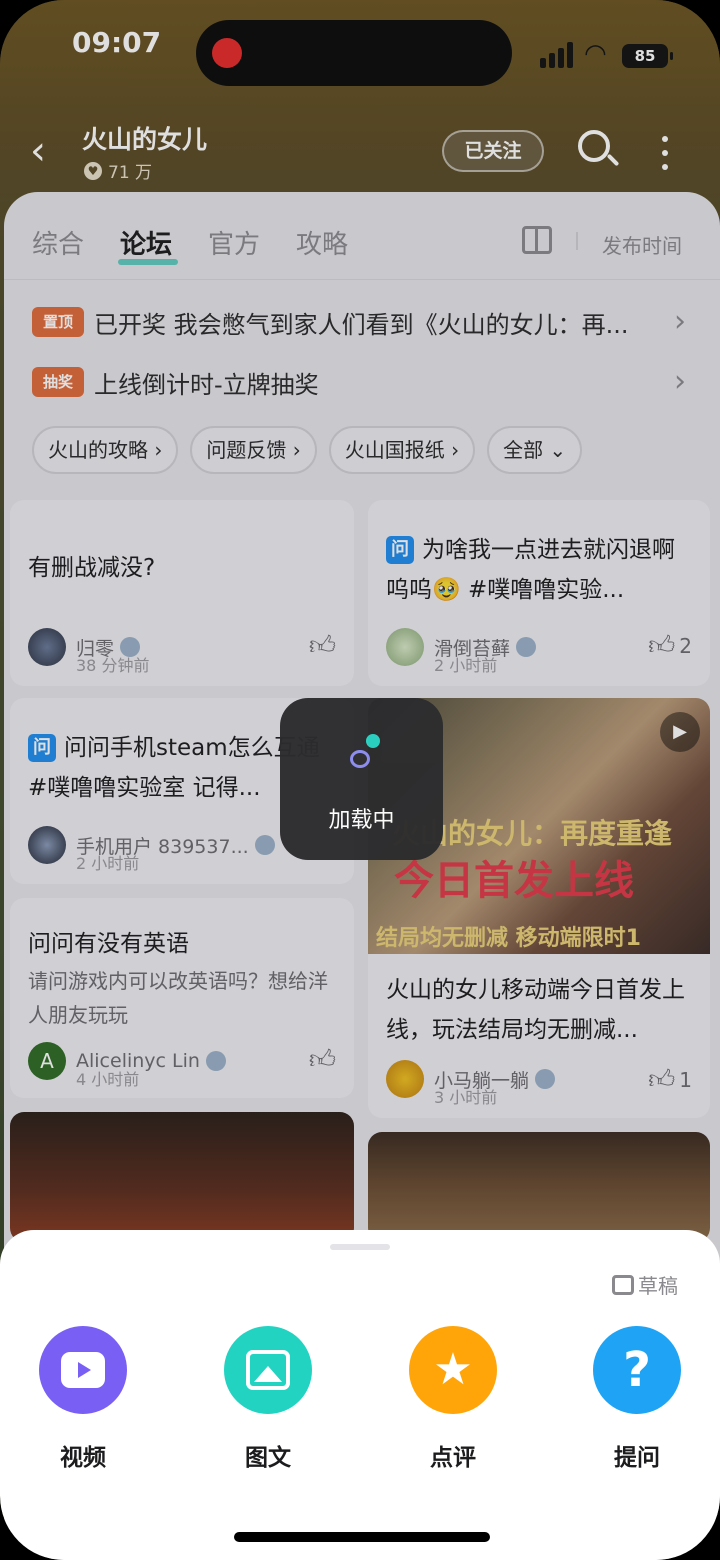  Describe the element at coordinates (113, 665) in the screenshot. I see `post-time: 38 分钟前` at that location.